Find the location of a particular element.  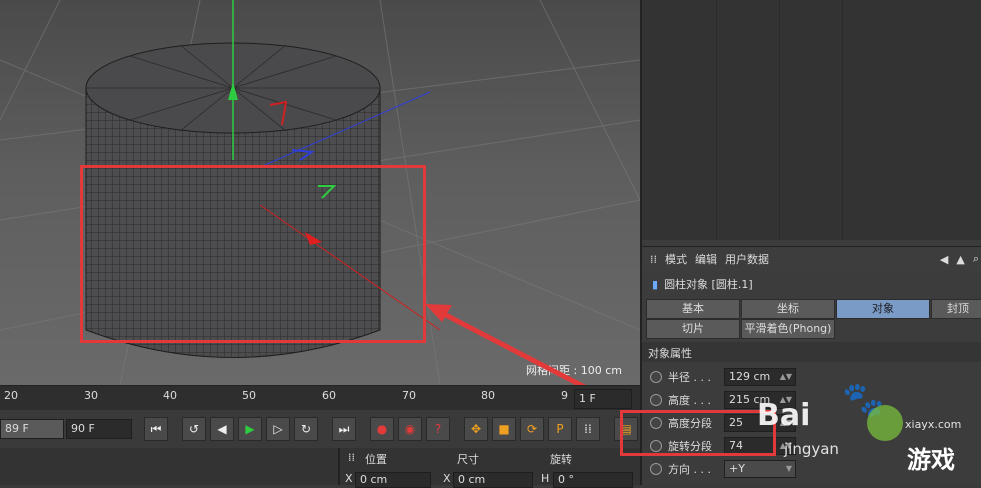

menu-user-data: 用户数据 is located at coordinates (747, 259).